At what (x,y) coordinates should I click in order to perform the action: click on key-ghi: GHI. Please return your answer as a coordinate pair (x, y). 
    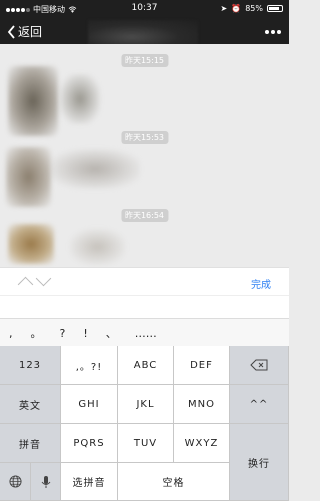
    Looking at the image, I should click on (89, 404).